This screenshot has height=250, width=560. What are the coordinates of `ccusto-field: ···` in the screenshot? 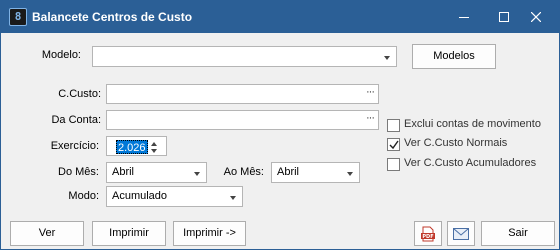 It's located at (242, 94).